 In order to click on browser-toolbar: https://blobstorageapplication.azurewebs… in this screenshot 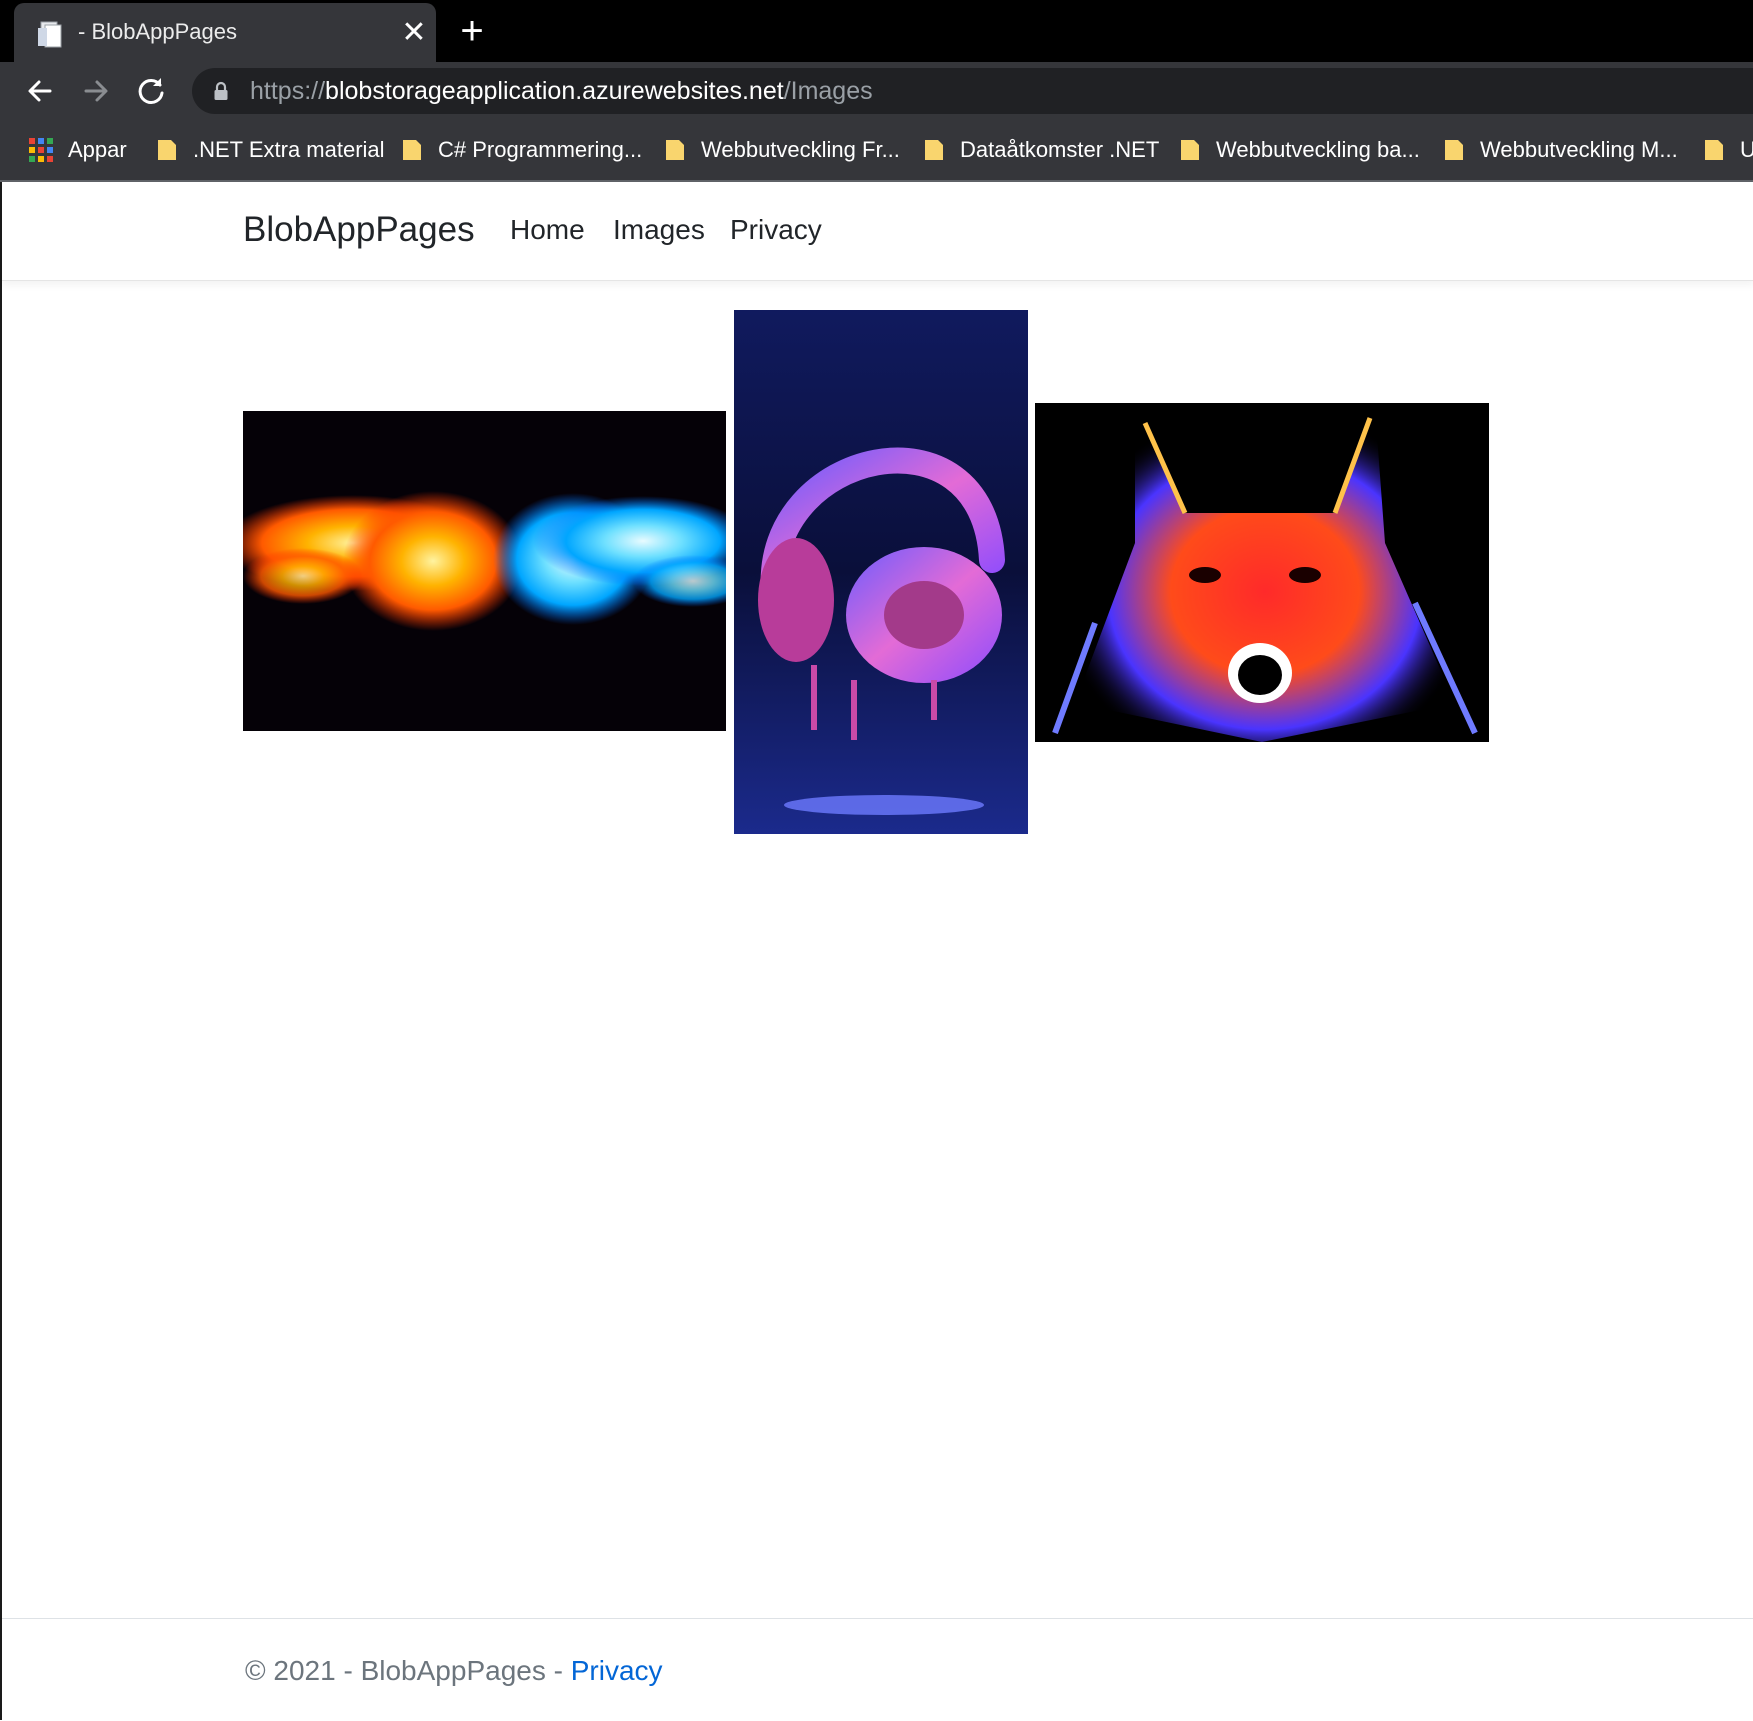, I will do `click(876, 91)`.